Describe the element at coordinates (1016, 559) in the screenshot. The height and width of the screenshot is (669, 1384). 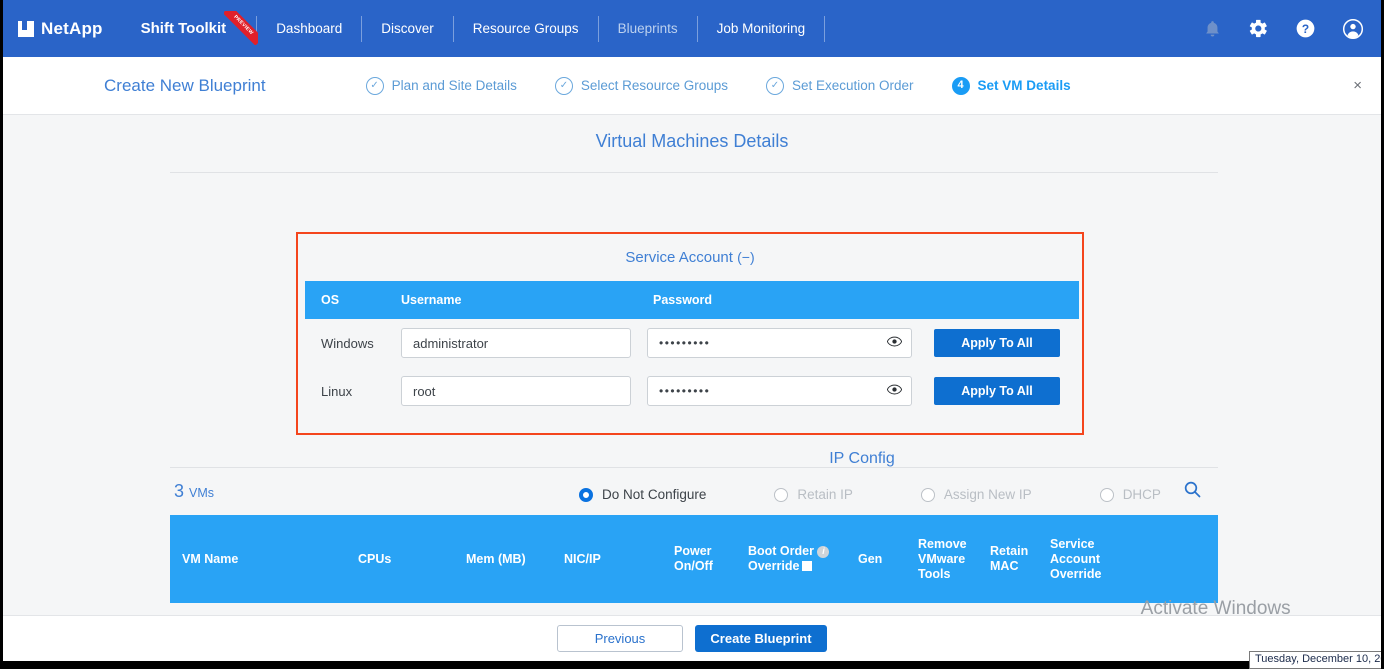
I see `column-header-retain-mac: Retain MAC` at that location.